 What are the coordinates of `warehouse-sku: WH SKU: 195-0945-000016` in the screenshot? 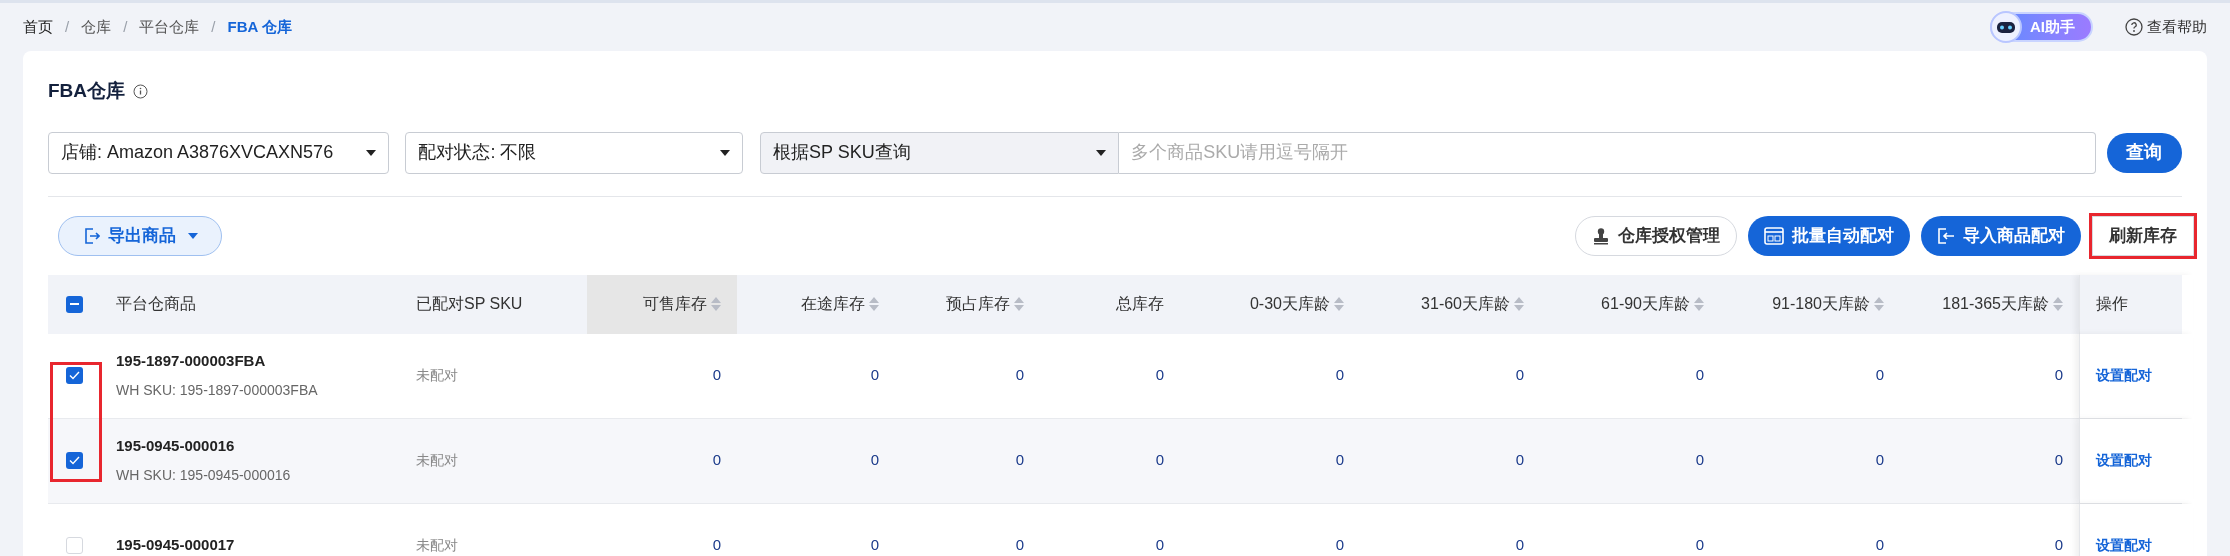 It's located at (204, 476).